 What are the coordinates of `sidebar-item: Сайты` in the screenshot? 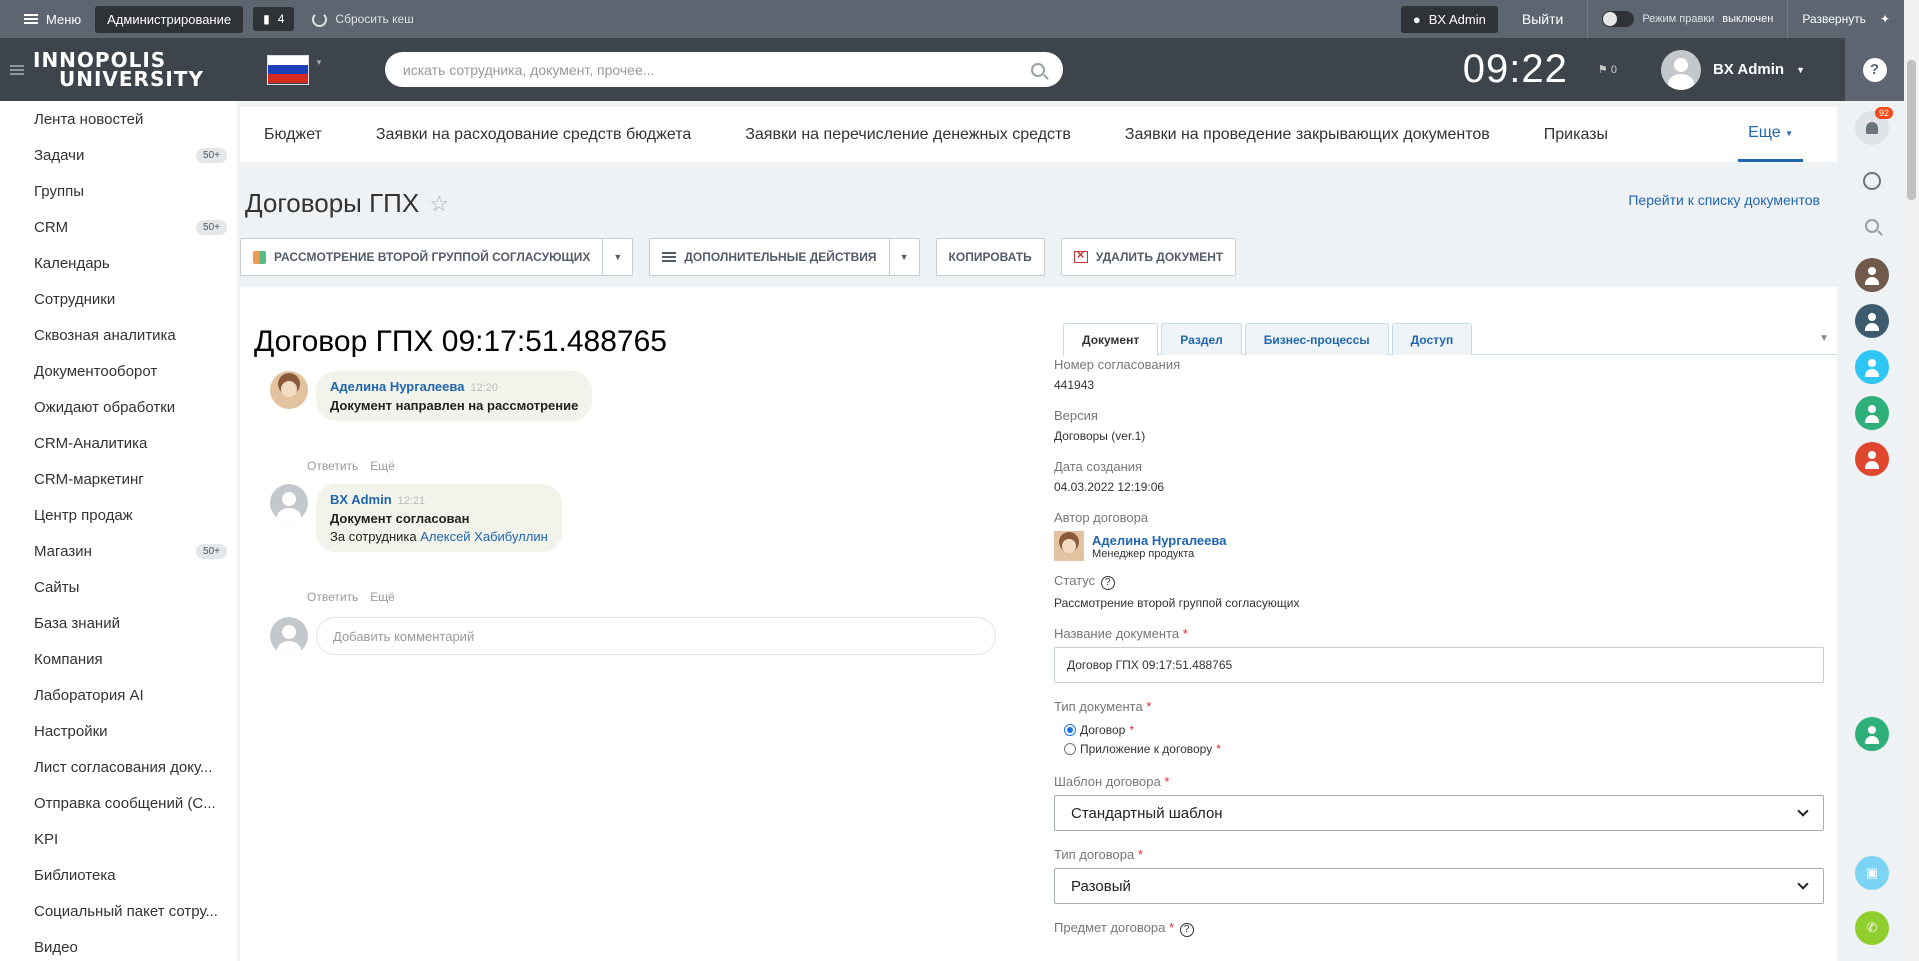 It's located at (118, 587).